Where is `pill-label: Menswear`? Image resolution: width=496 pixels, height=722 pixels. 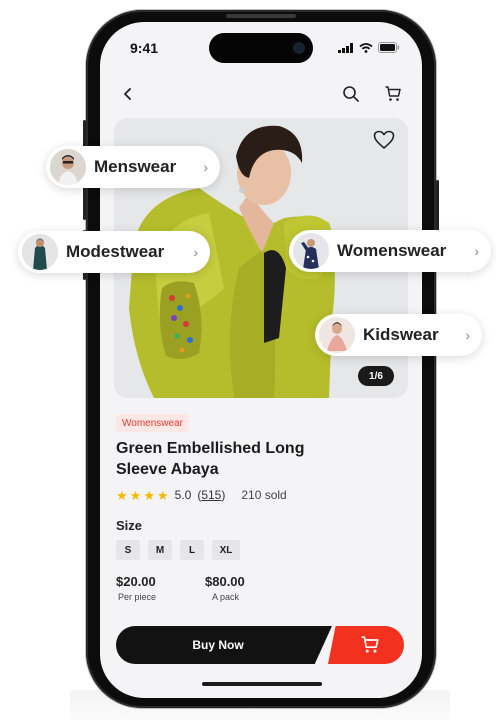 pill-label: Menswear is located at coordinates (135, 166).